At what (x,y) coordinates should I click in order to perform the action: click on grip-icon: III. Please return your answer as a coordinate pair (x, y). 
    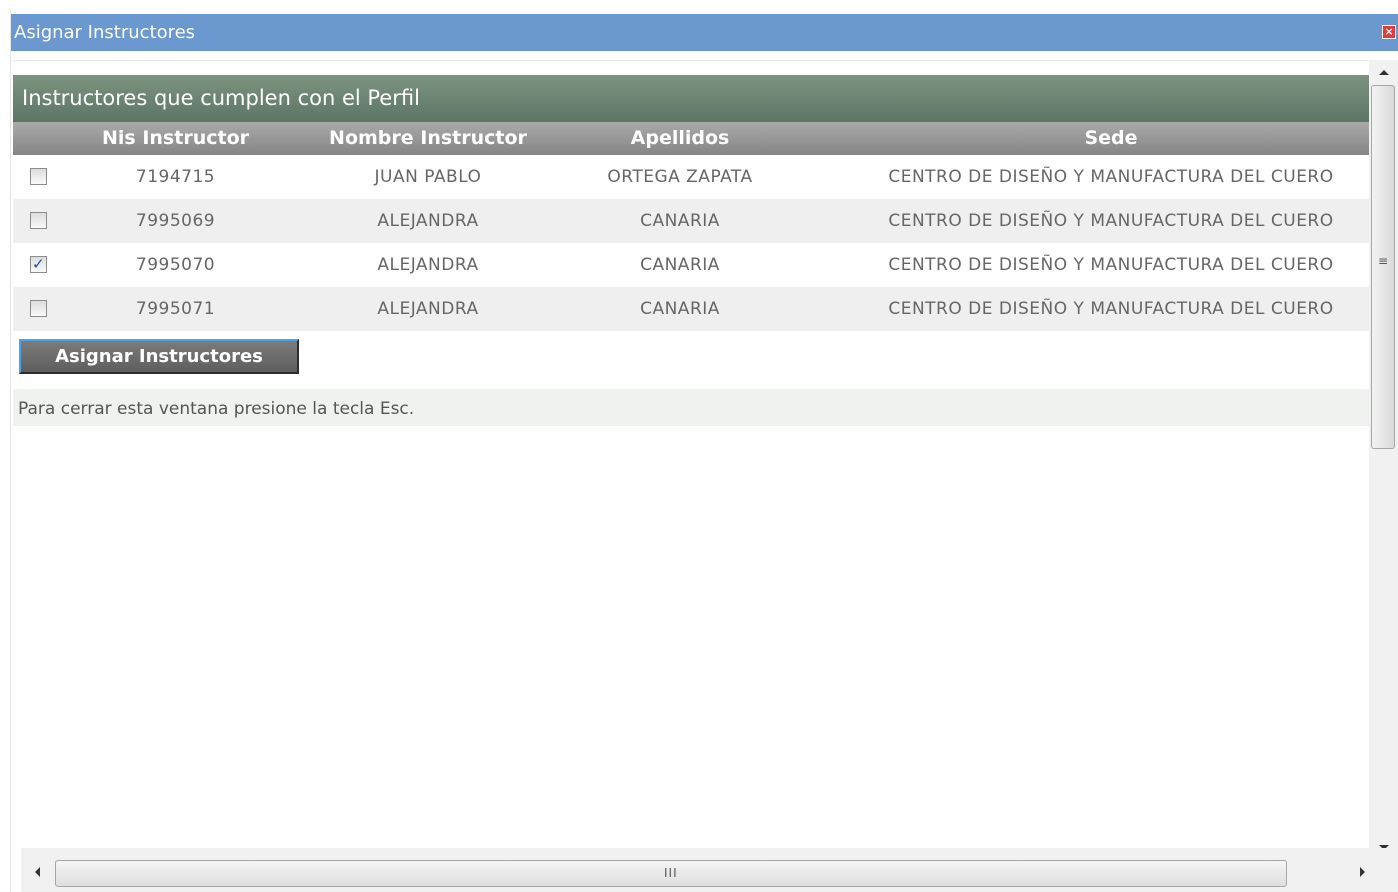
    Looking at the image, I should click on (671, 873).